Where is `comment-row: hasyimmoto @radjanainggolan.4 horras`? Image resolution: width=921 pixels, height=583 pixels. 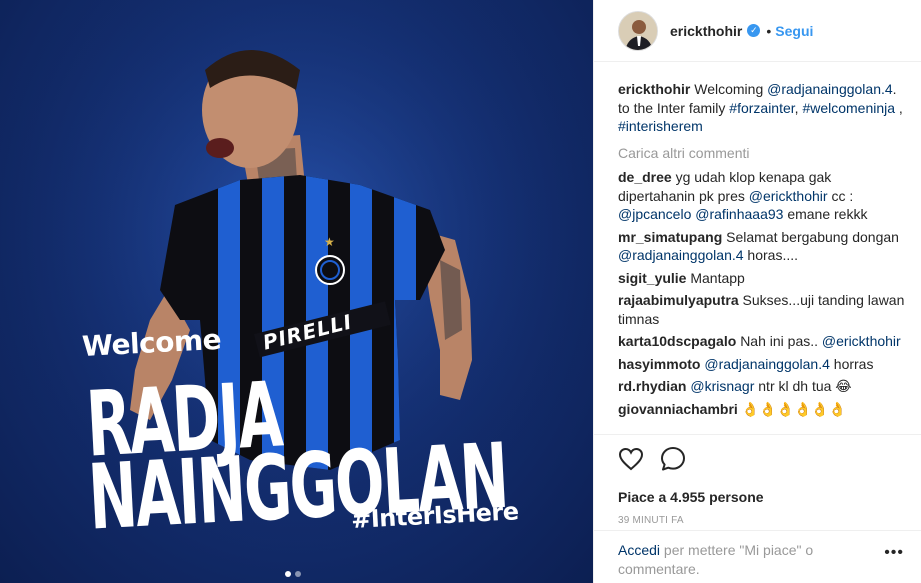
comment-row: hasyimmoto @radjanainggolan.4 horras is located at coordinates (764, 364).